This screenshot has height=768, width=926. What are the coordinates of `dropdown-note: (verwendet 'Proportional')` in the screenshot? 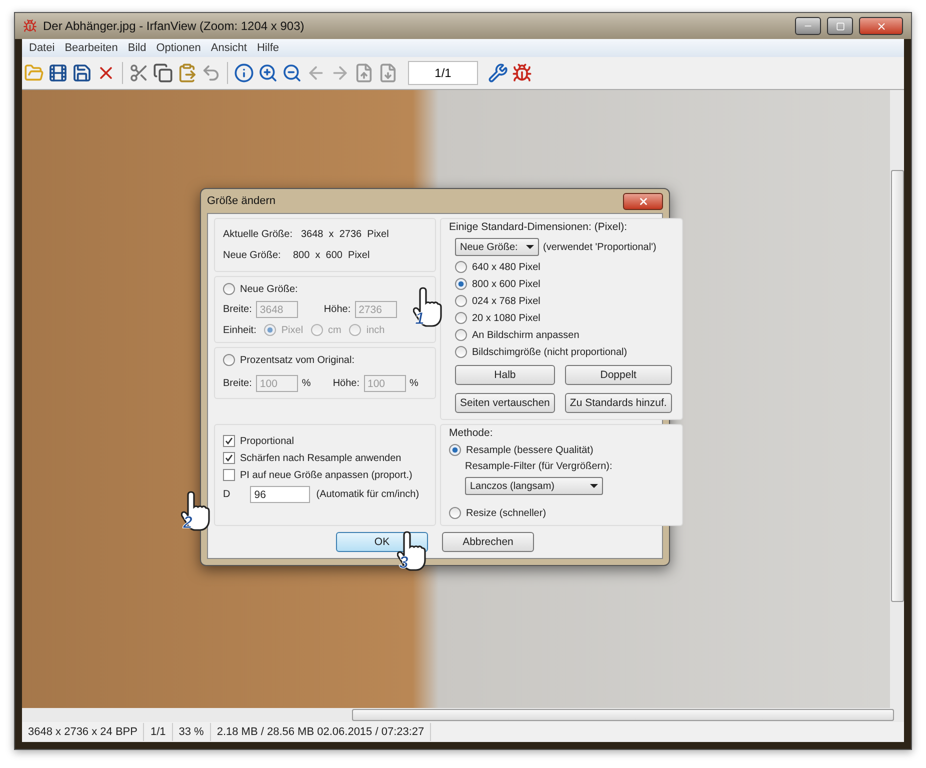 It's located at (599, 247).